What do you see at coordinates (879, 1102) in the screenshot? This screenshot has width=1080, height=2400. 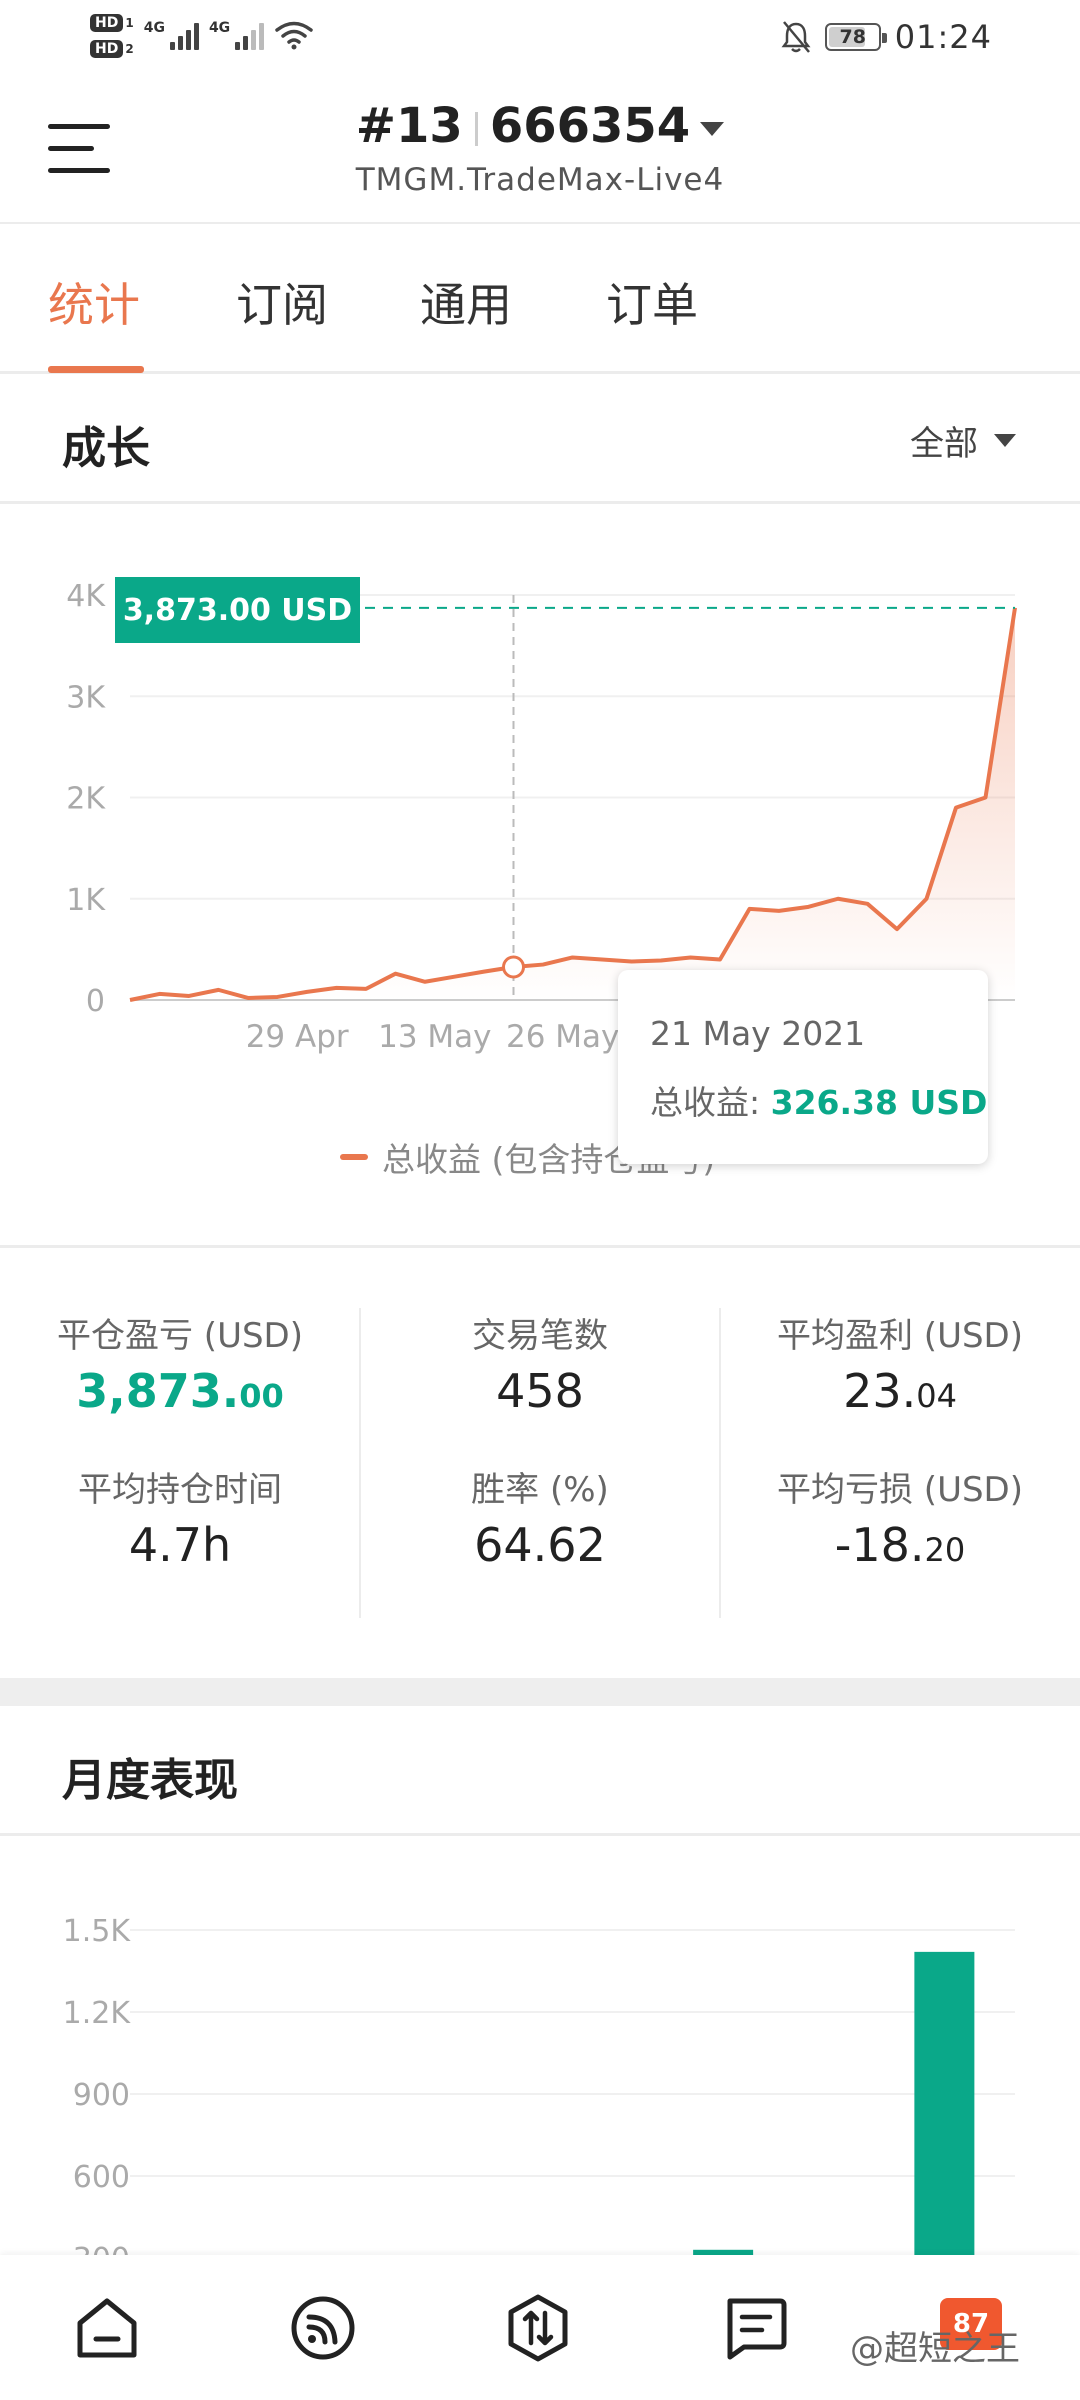 I see `tooltip-value: 326.38 USD` at bounding box center [879, 1102].